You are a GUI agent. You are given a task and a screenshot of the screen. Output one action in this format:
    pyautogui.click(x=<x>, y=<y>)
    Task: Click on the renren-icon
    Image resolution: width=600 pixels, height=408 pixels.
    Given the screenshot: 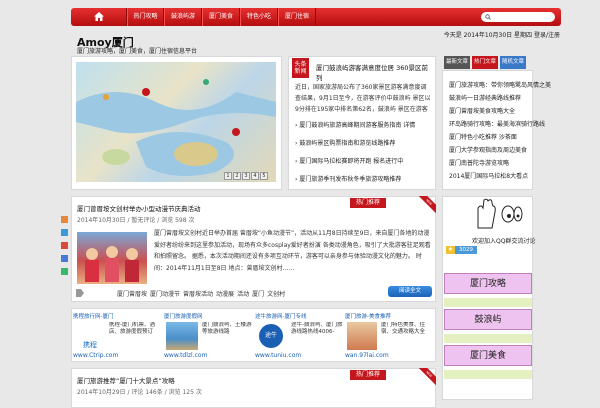 What is the action you would take?
    pyautogui.click(x=64, y=258)
    